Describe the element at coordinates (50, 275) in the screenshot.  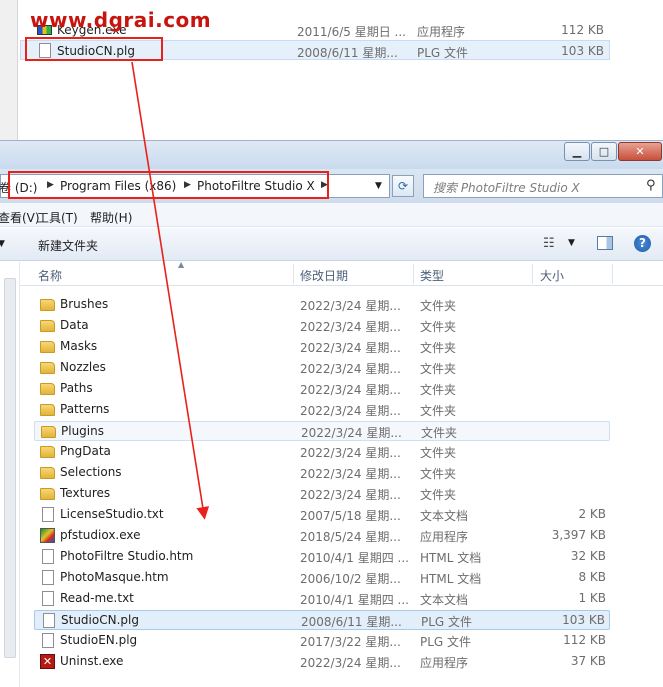
I see `column-name: 名称` at that location.